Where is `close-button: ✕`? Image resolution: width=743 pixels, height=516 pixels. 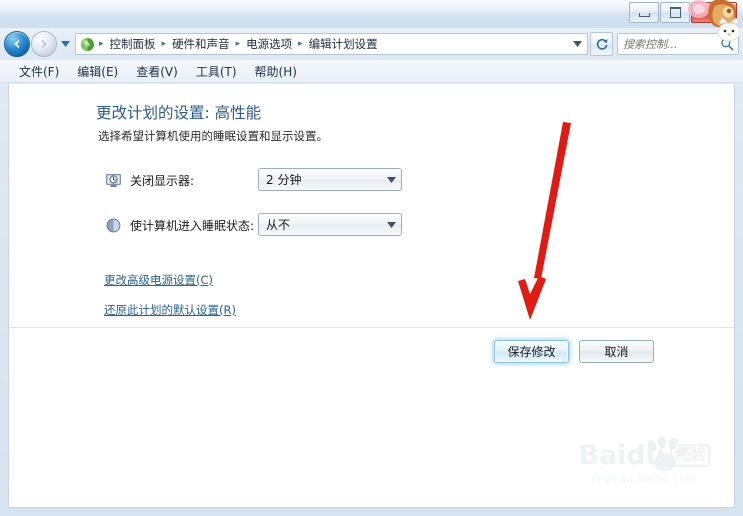 close-button: ✕ is located at coordinates (714, 12).